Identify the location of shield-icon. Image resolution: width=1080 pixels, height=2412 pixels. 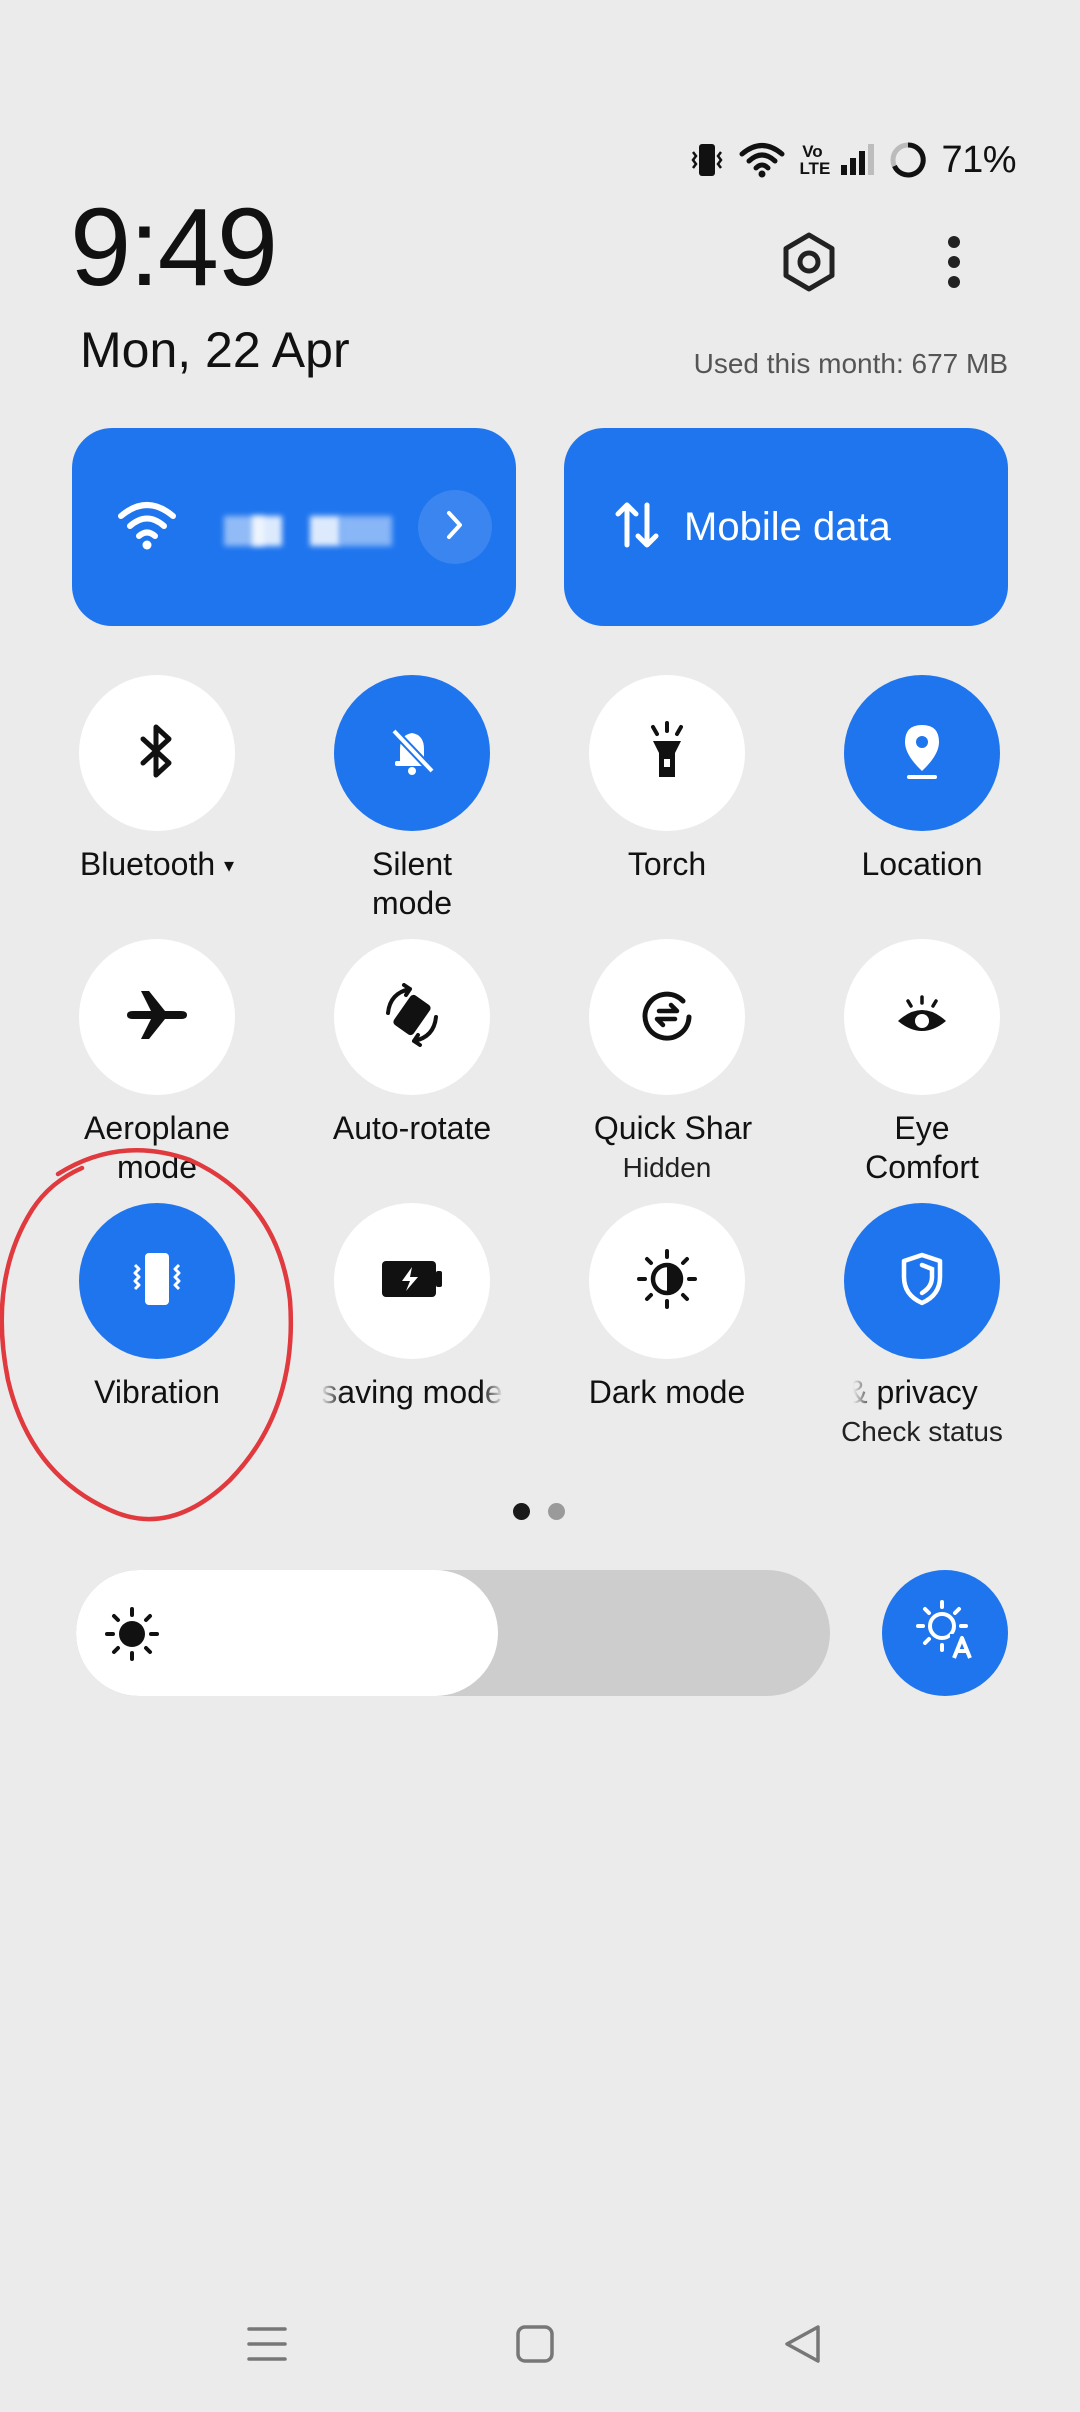
(922, 1281).